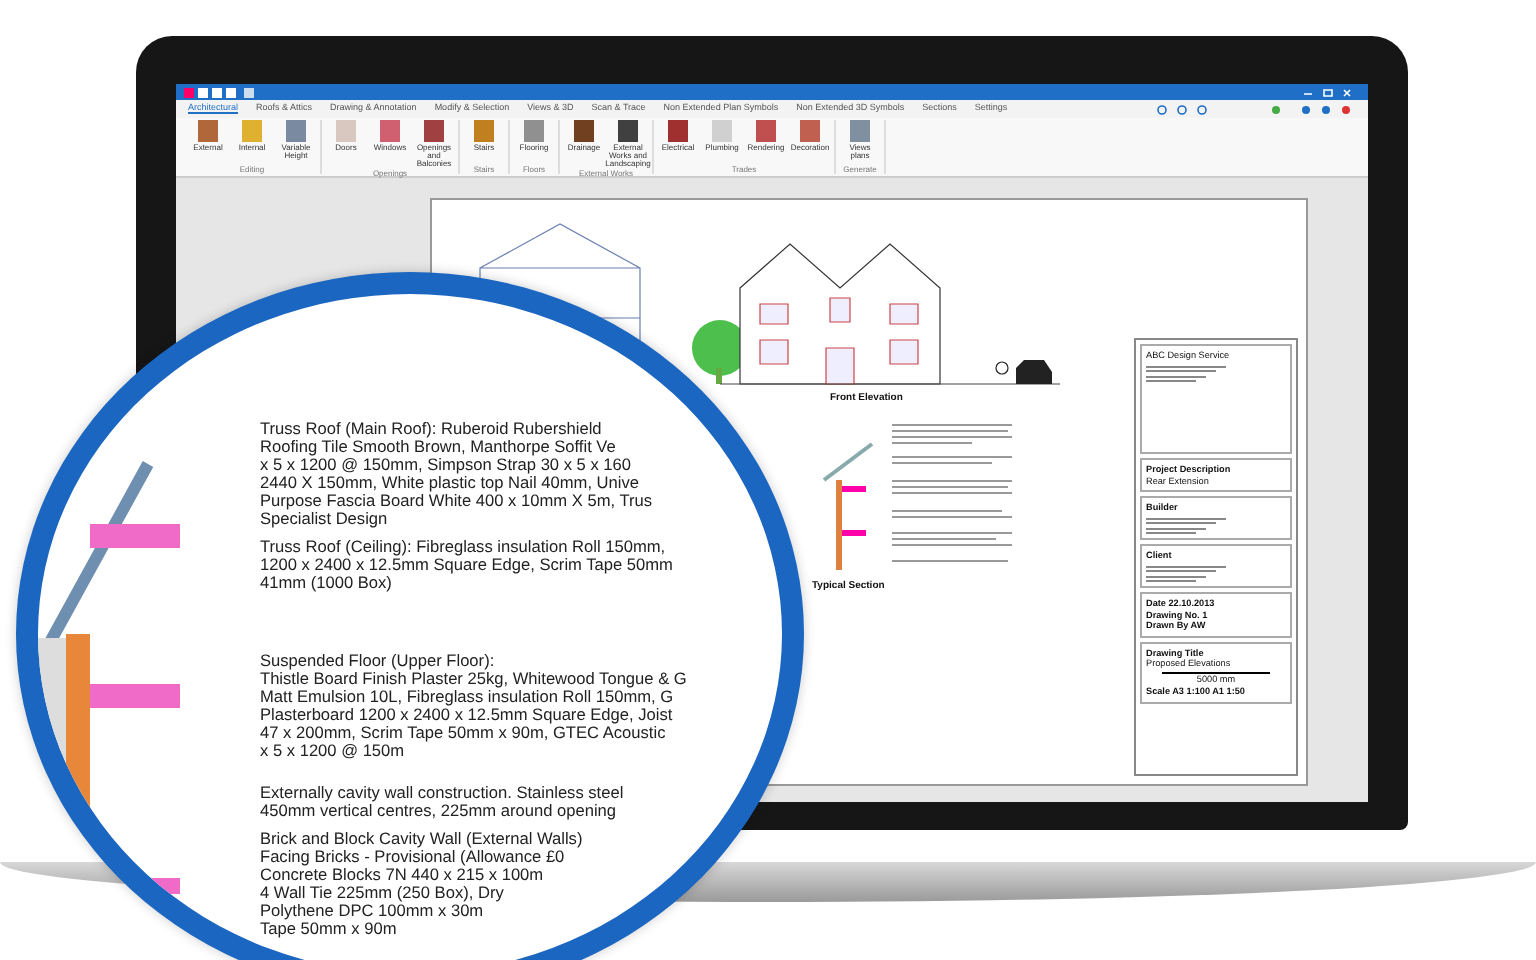  Describe the element at coordinates (1256, 109) in the screenshot. I see `toolbar-icons` at that location.